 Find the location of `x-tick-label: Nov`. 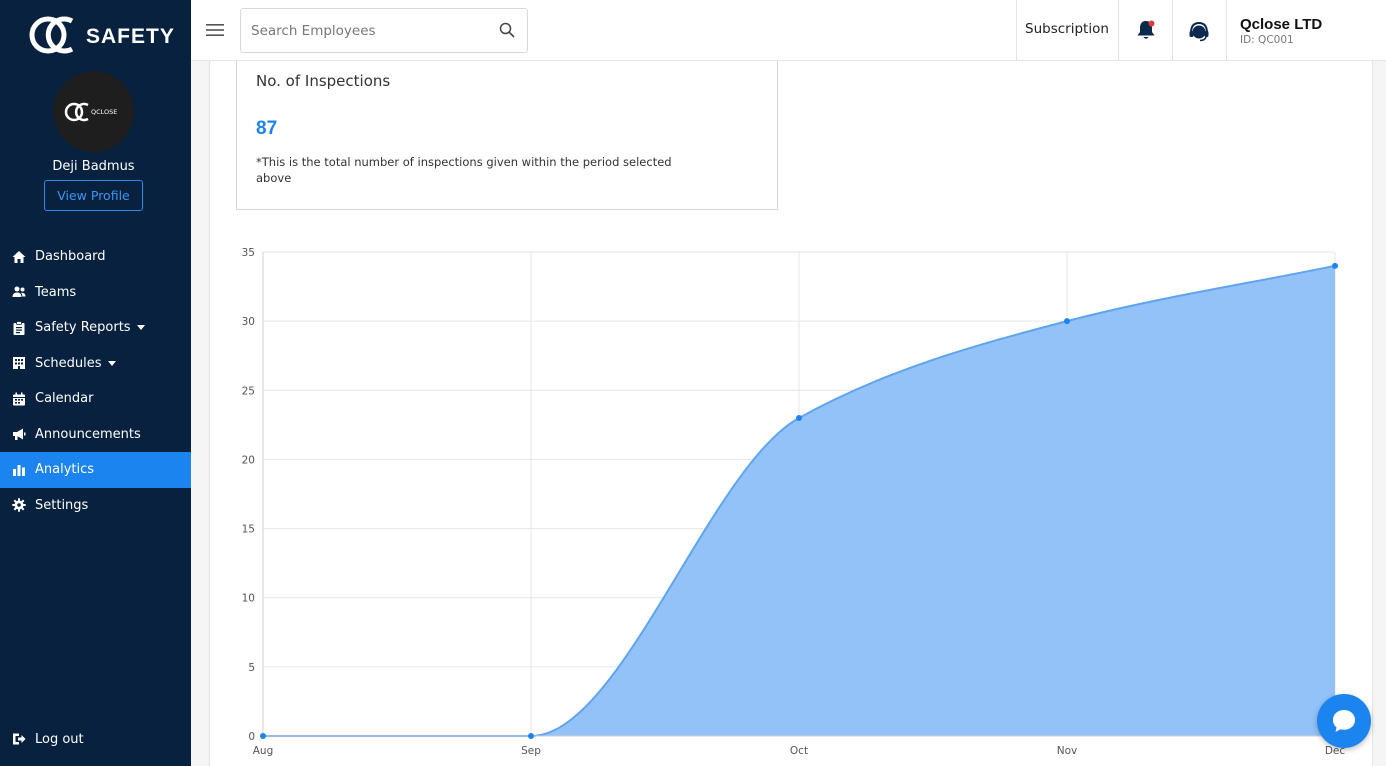

x-tick-label: Nov is located at coordinates (1067, 751).